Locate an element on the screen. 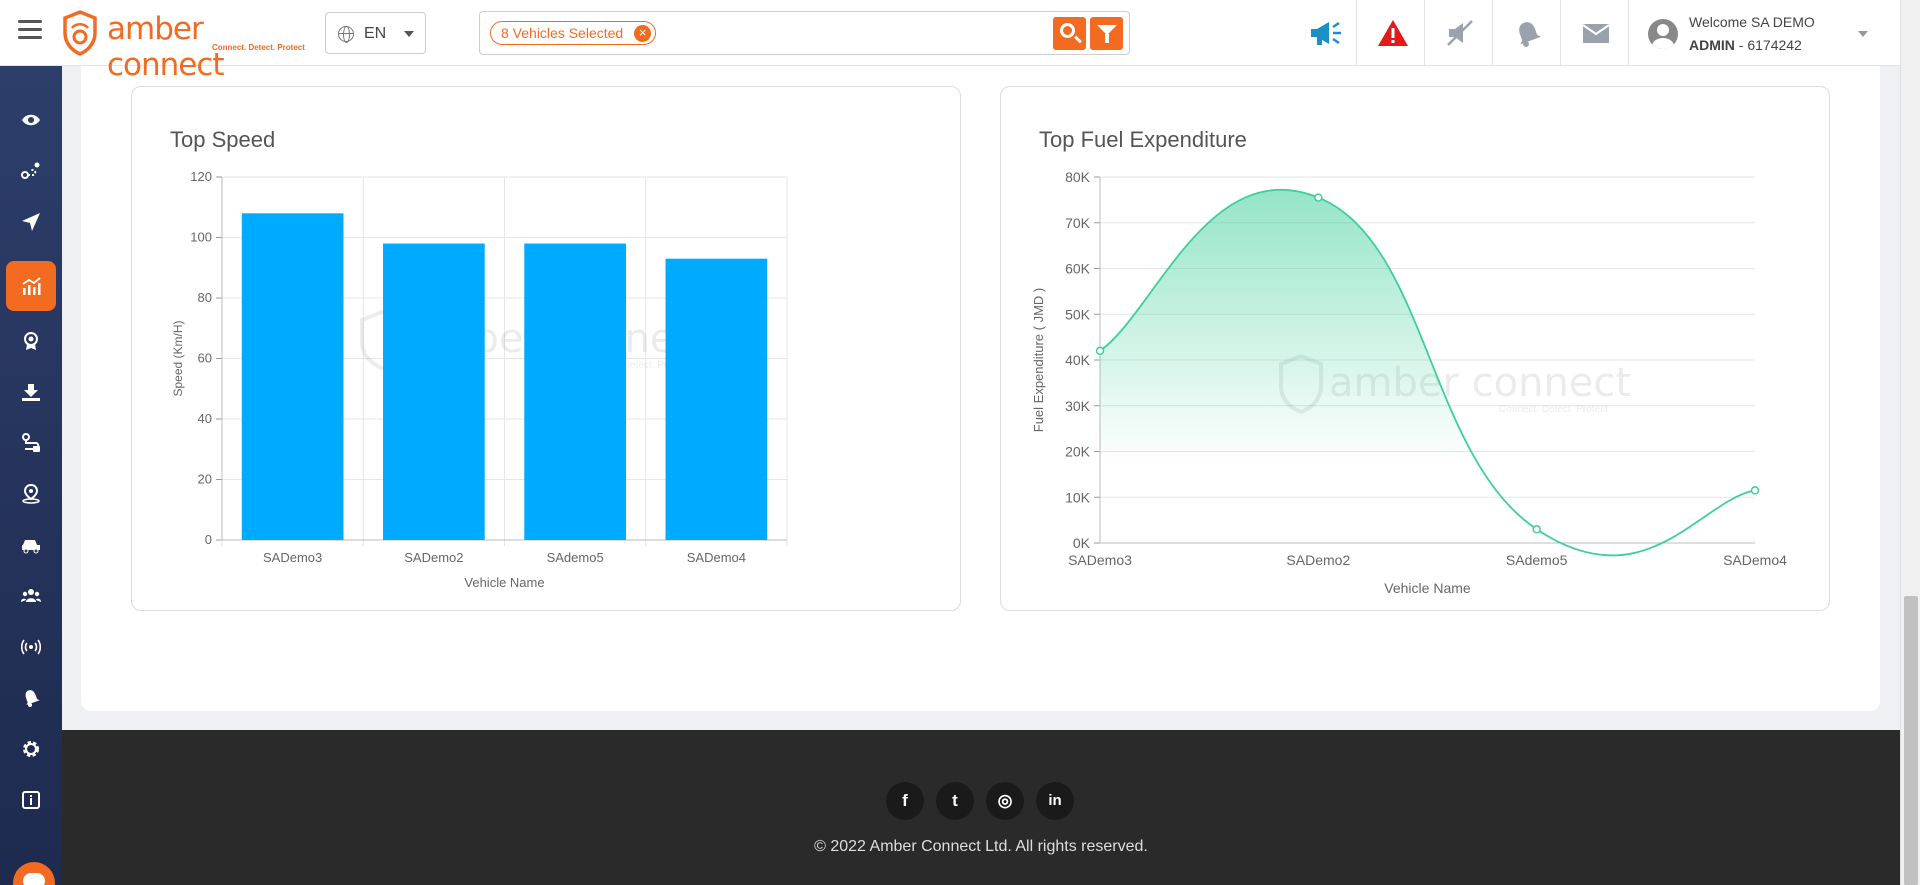 The width and height of the screenshot is (1920, 885). y-tick-label: 10K is located at coordinates (1078, 497).